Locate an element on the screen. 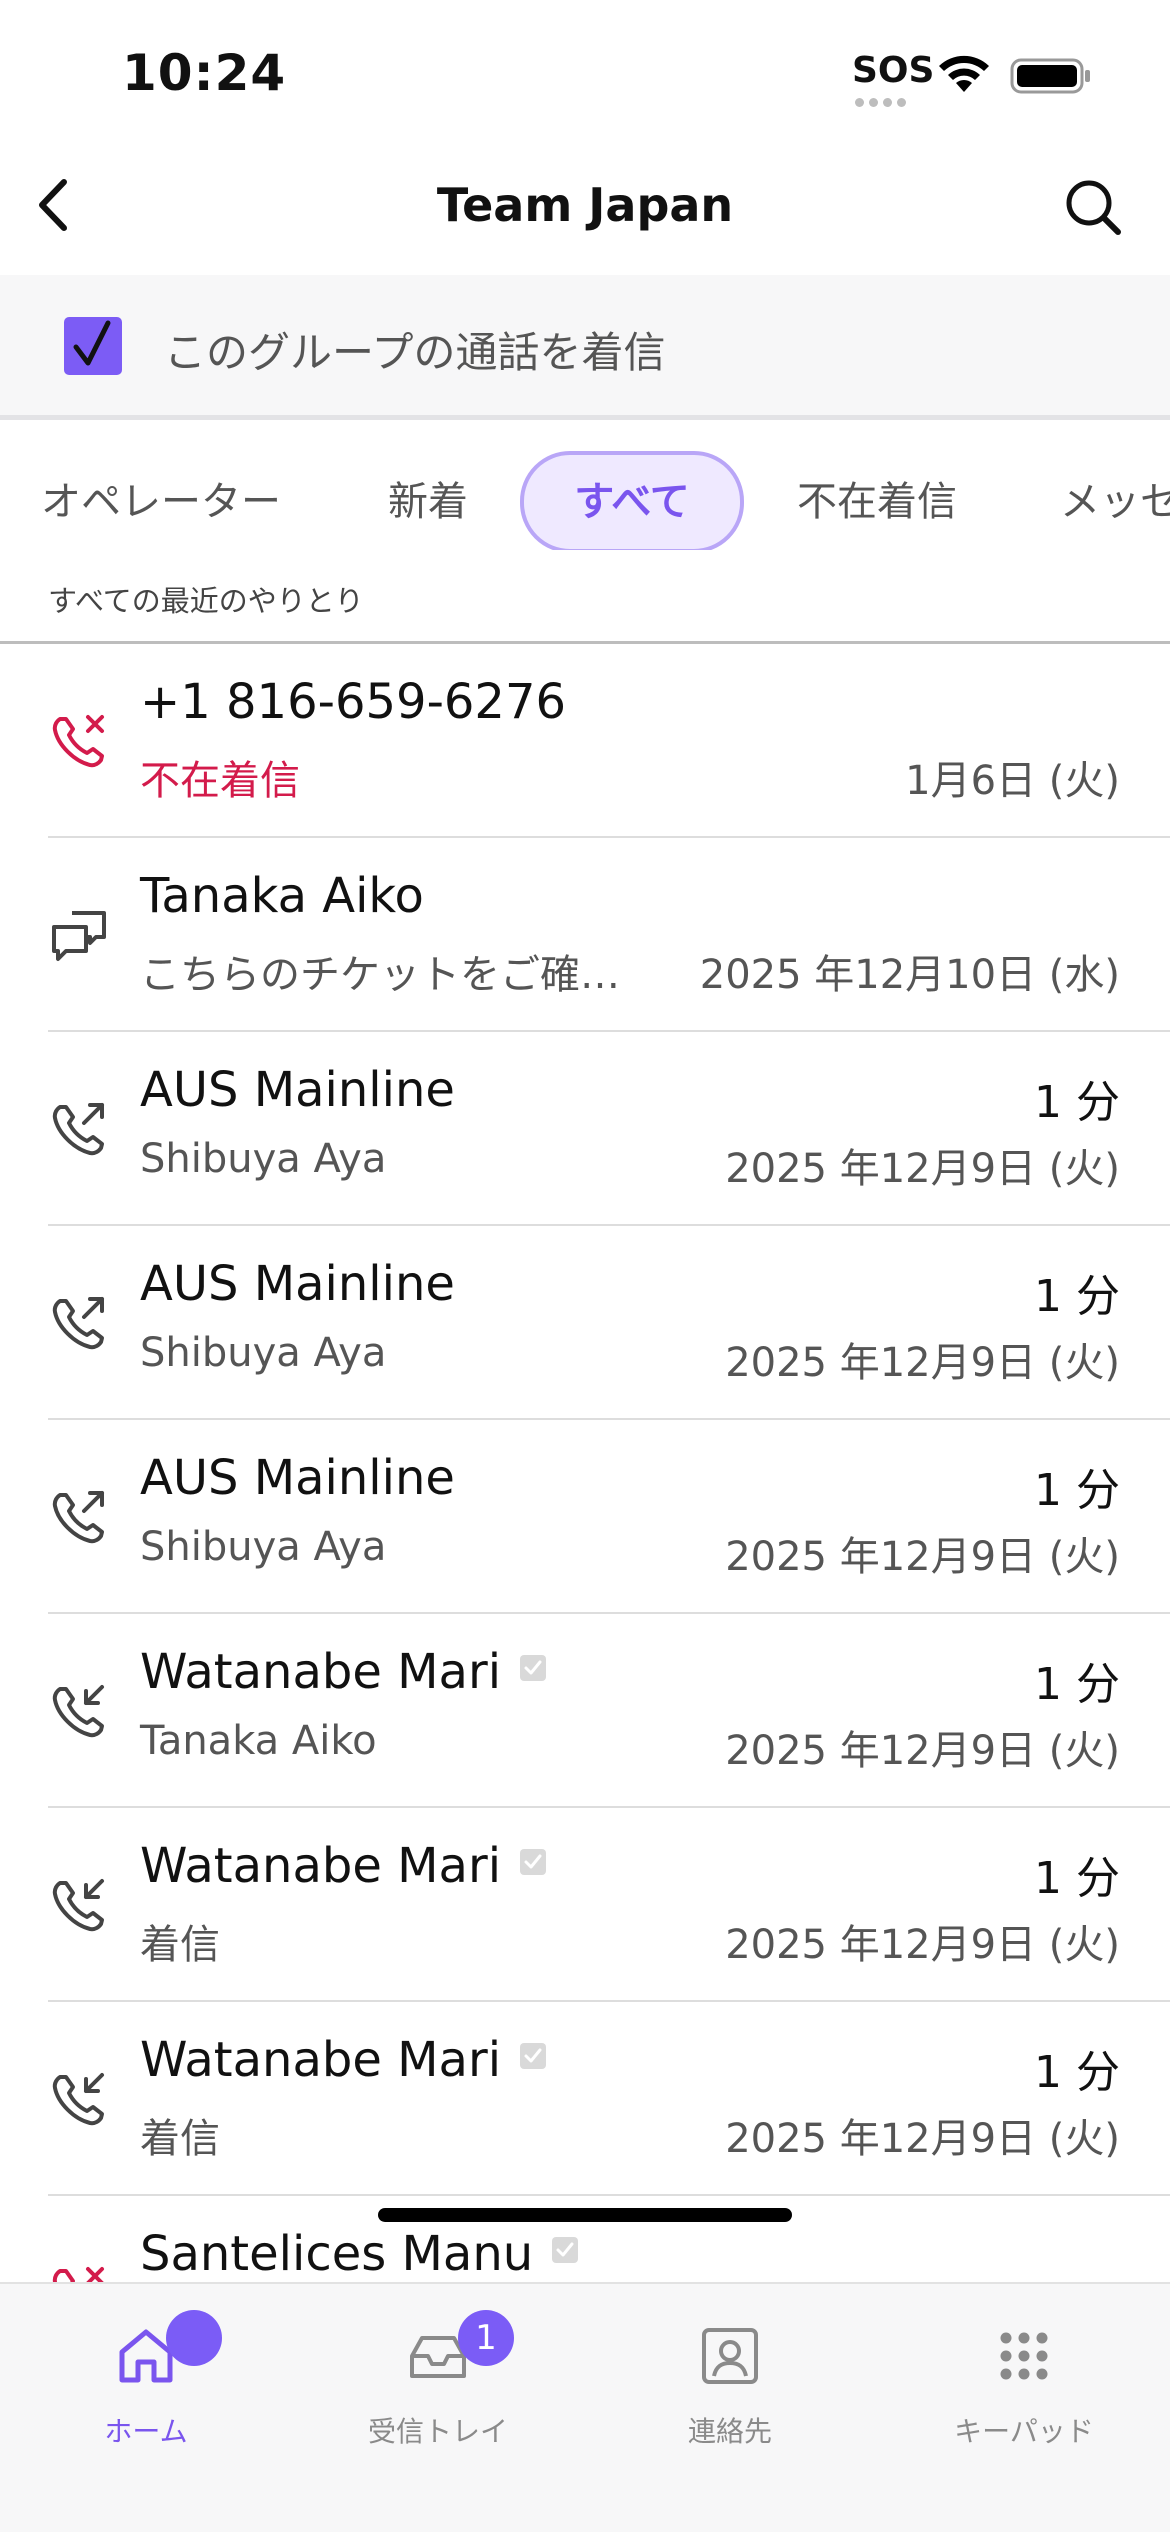 The height and width of the screenshot is (2532, 1170). tab-bar-label: 受信トレイ is located at coordinates (437, 2431).